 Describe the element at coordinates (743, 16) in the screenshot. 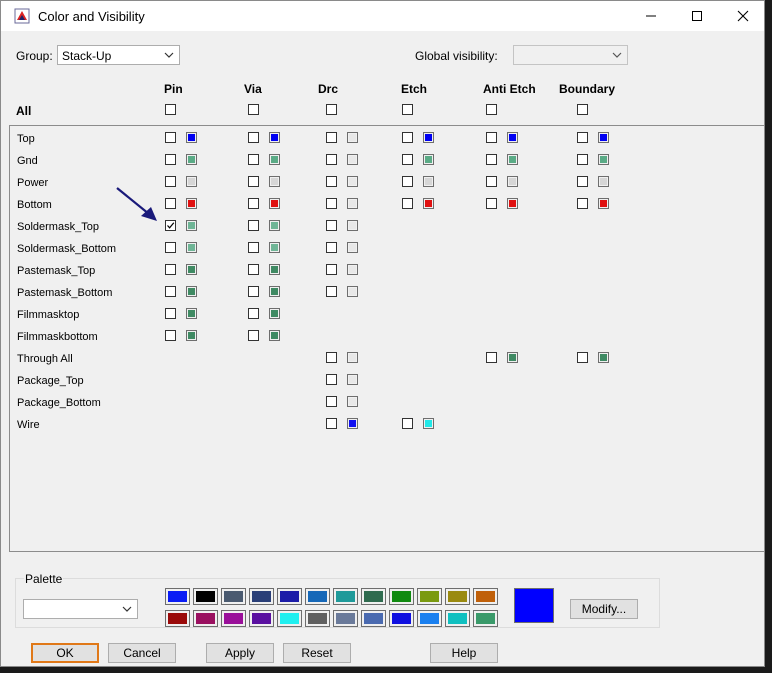

I see `close-button` at that location.